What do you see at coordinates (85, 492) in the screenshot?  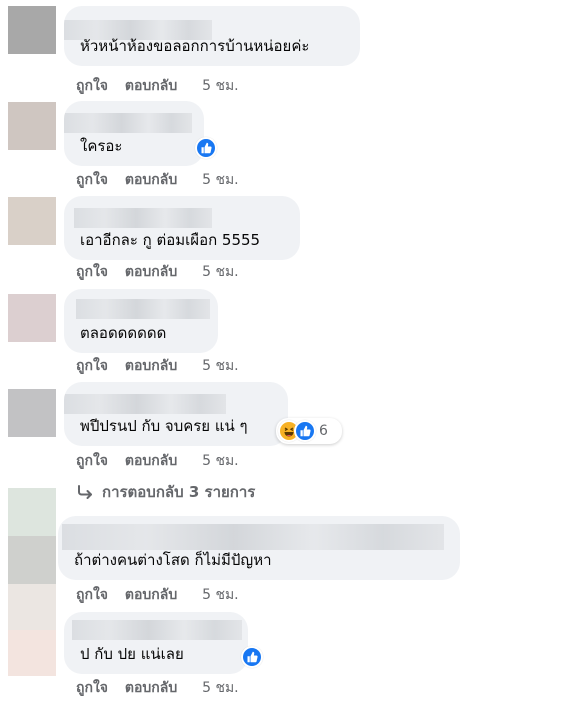 I see `reply-arrow-icon` at bounding box center [85, 492].